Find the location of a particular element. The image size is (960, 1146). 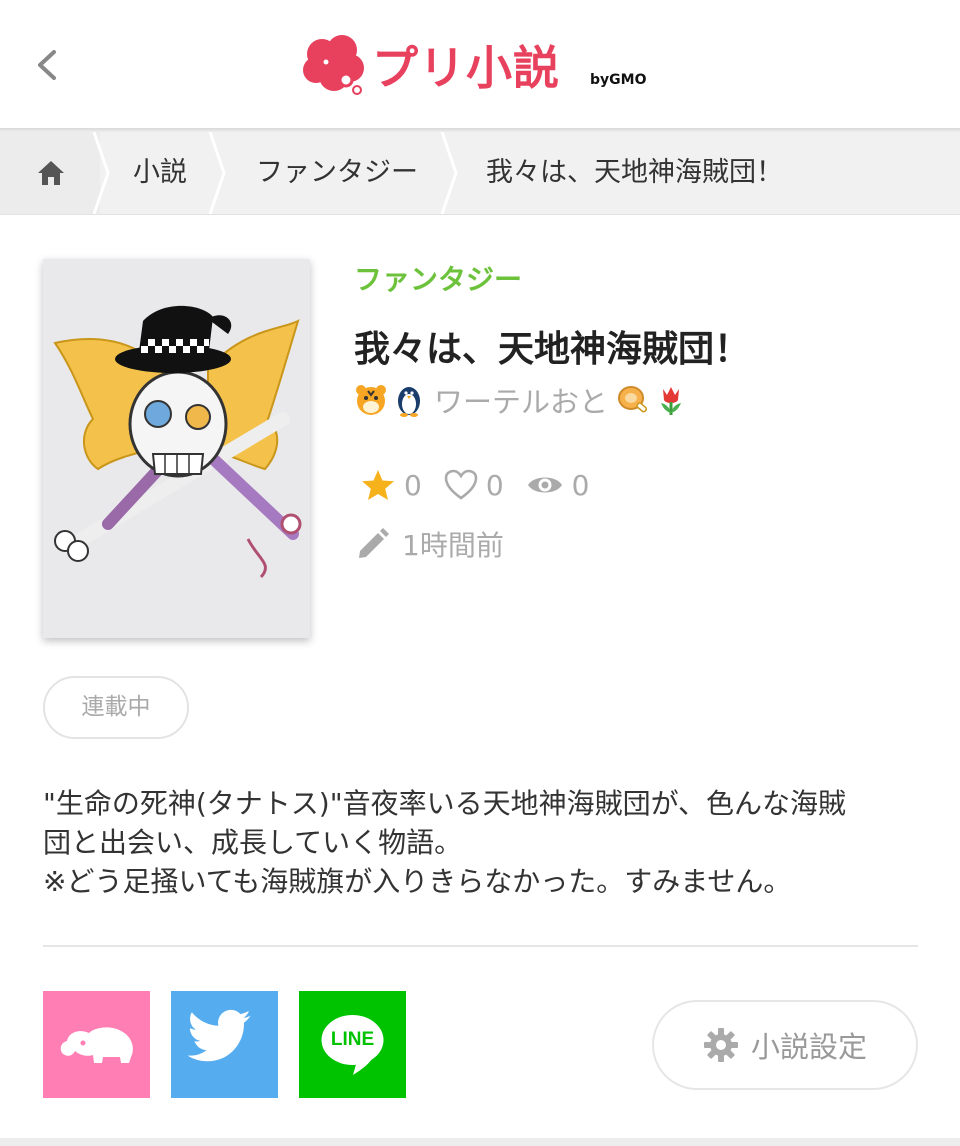

meat-emoji-icon is located at coordinates (633, 399).